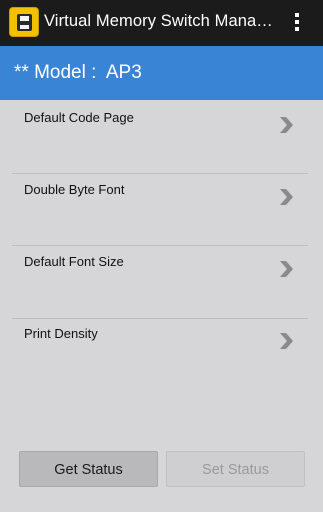 This screenshot has width=323, height=512. What do you see at coordinates (160, 136) in the screenshot?
I see `setting-row-default-code-page: Default Code Page` at bounding box center [160, 136].